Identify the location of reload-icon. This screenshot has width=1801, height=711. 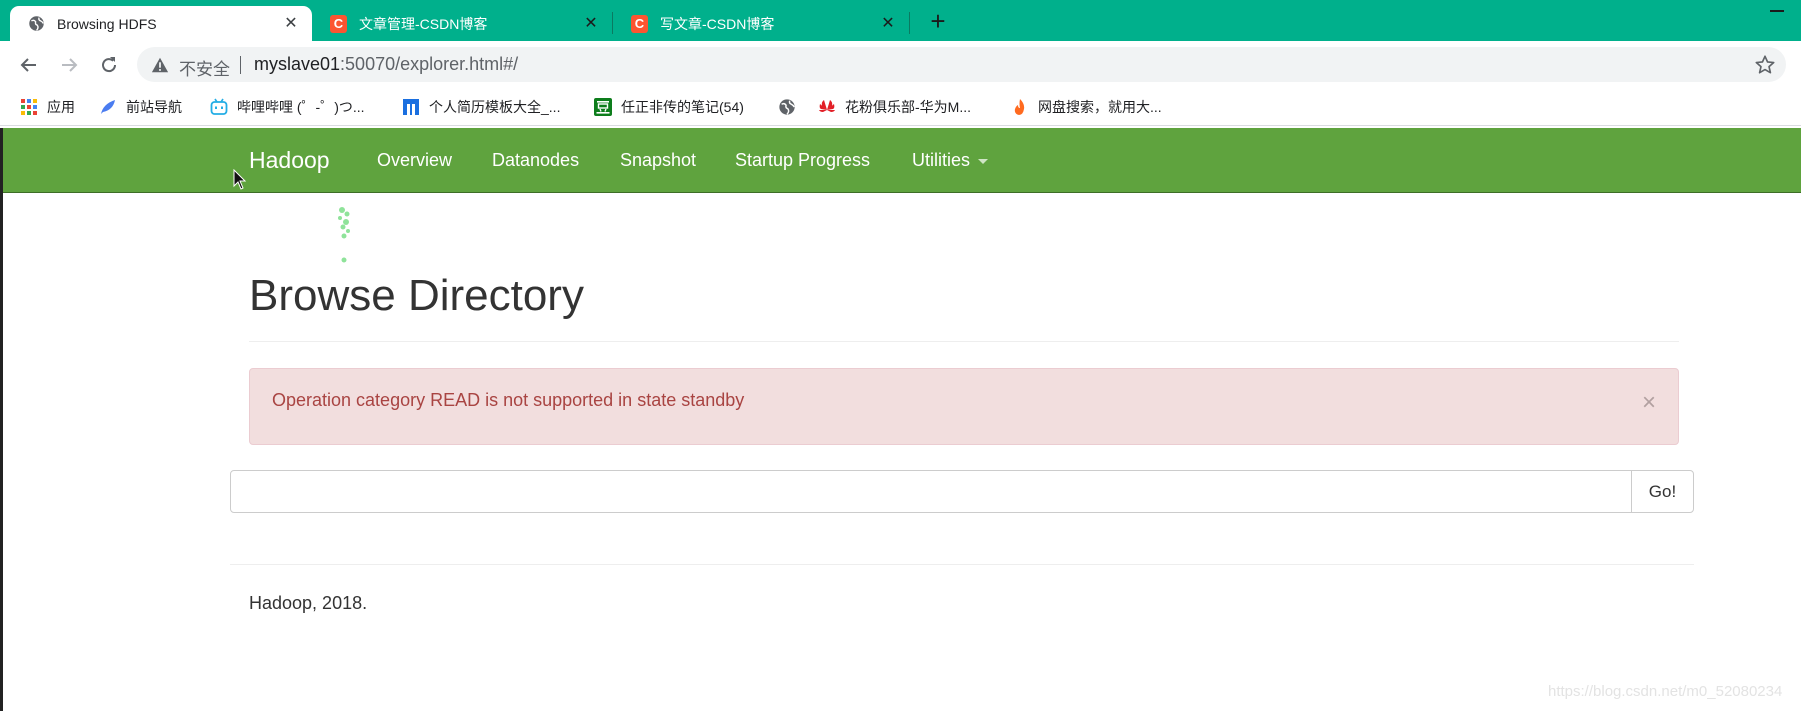
(109, 65).